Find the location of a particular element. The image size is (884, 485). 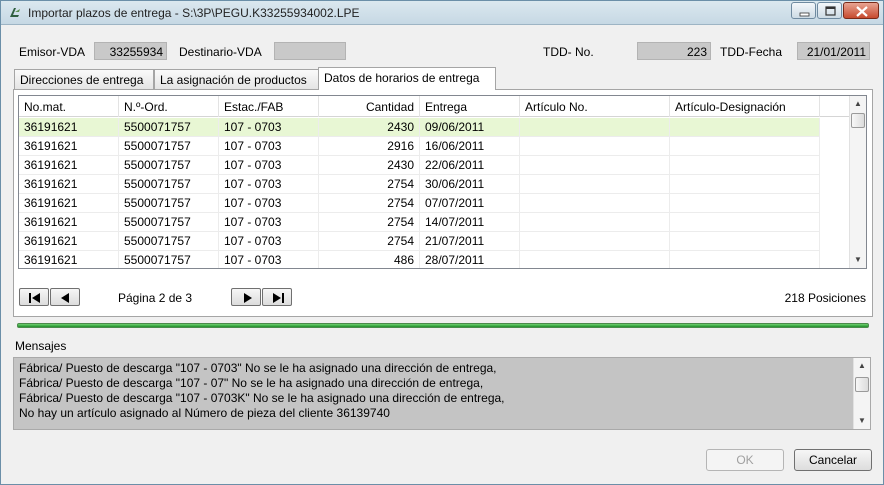

table-vertical-scrollbar: ▲ ▼ is located at coordinates (857, 182).